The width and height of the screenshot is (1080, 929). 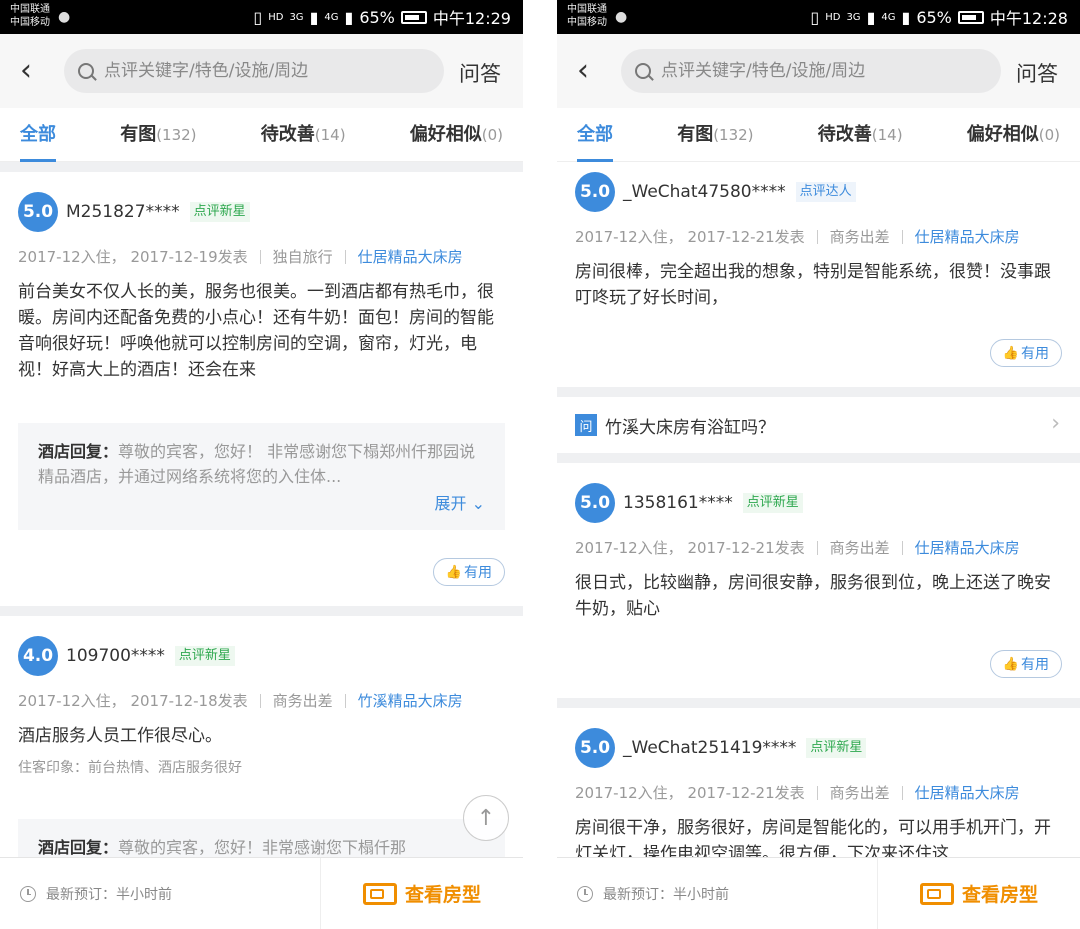 What do you see at coordinates (486, 818) in the screenshot?
I see `scroll-to-top-button: ↑` at bounding box center [486, 818].